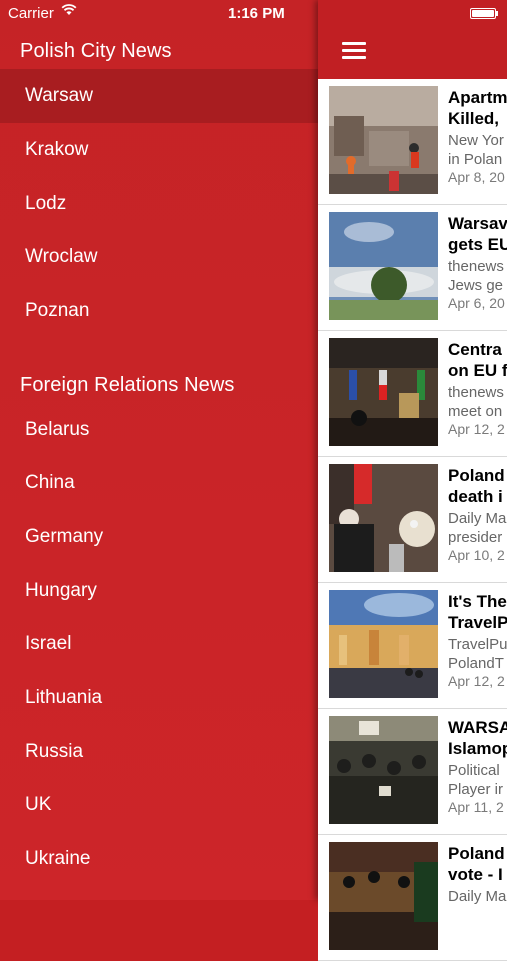  What do you see at coordinates (476, 663) in the screenshot?
I see `news-source-line2: PolandT` at bounding box center [476, 663].